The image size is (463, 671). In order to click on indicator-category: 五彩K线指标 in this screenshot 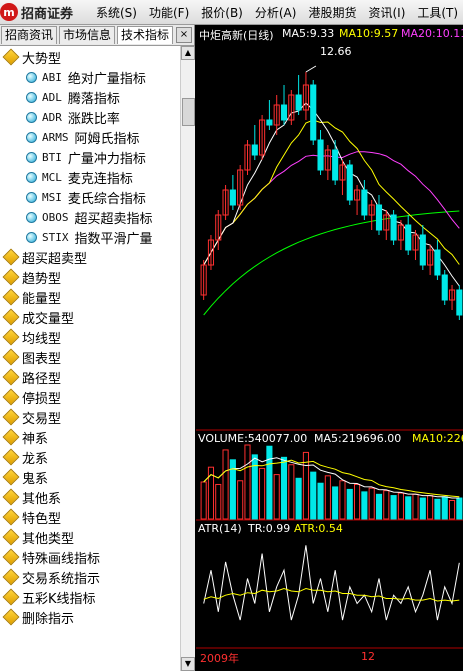, I will do `click(49, 597)`.